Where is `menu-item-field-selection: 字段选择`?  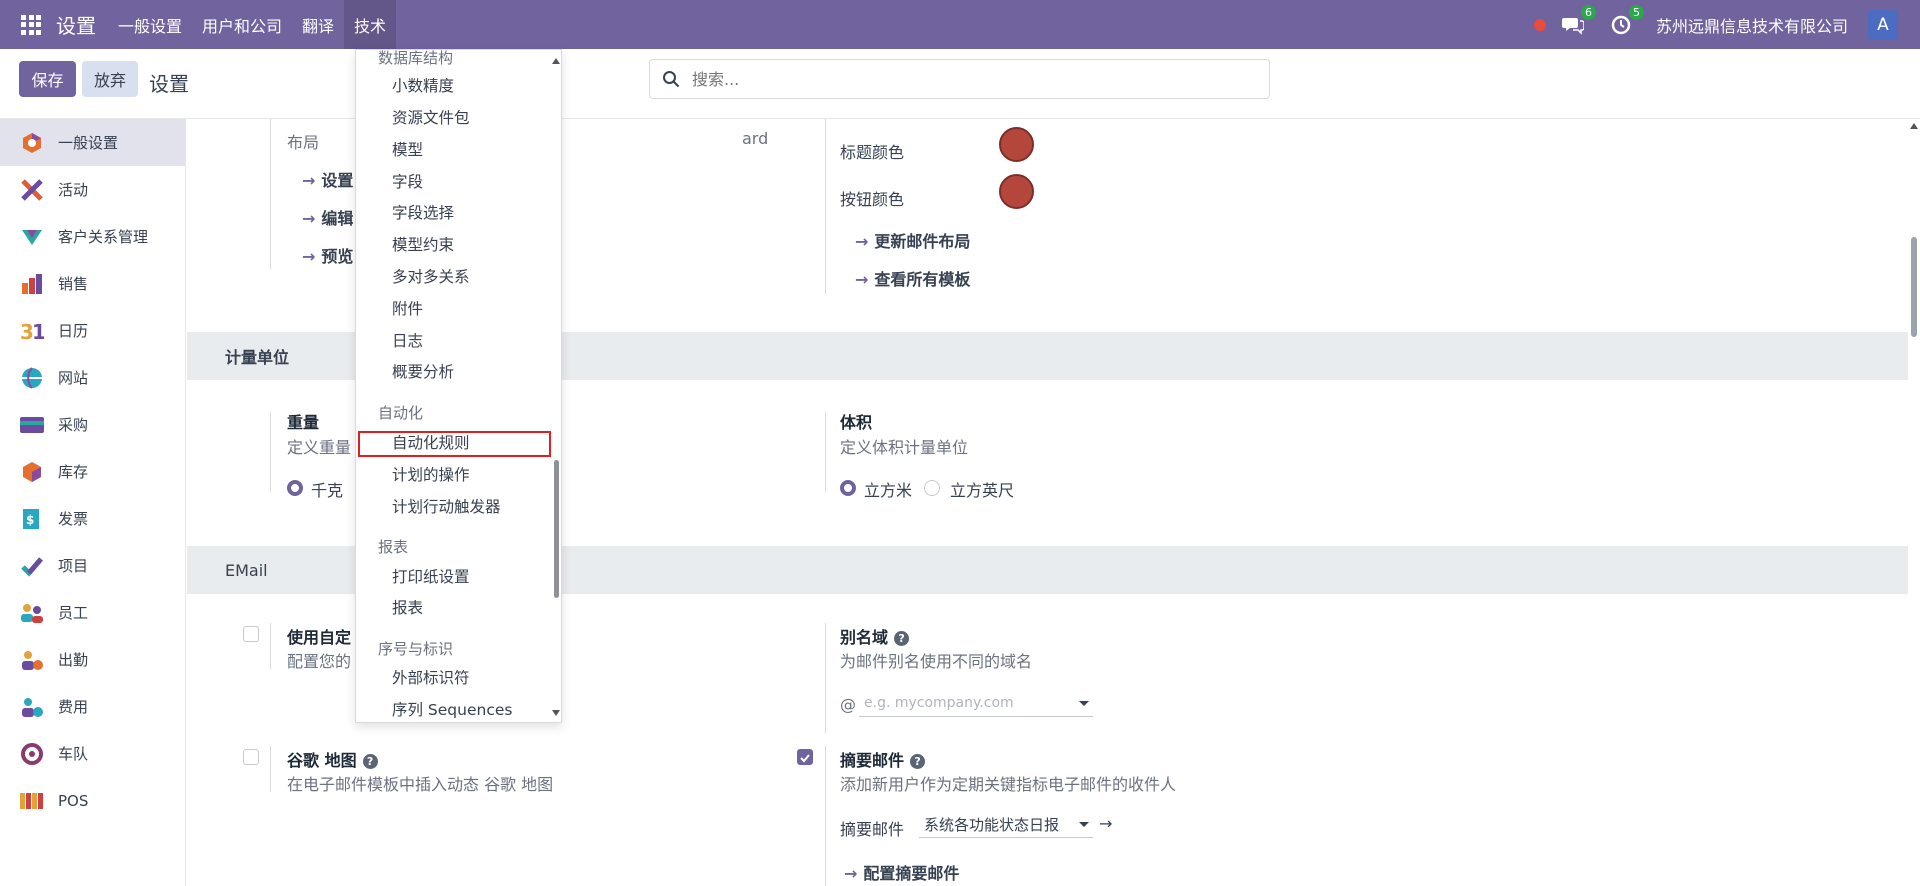 menu-item-field-selection: 字段选择 is located at coordinates (423, 212).